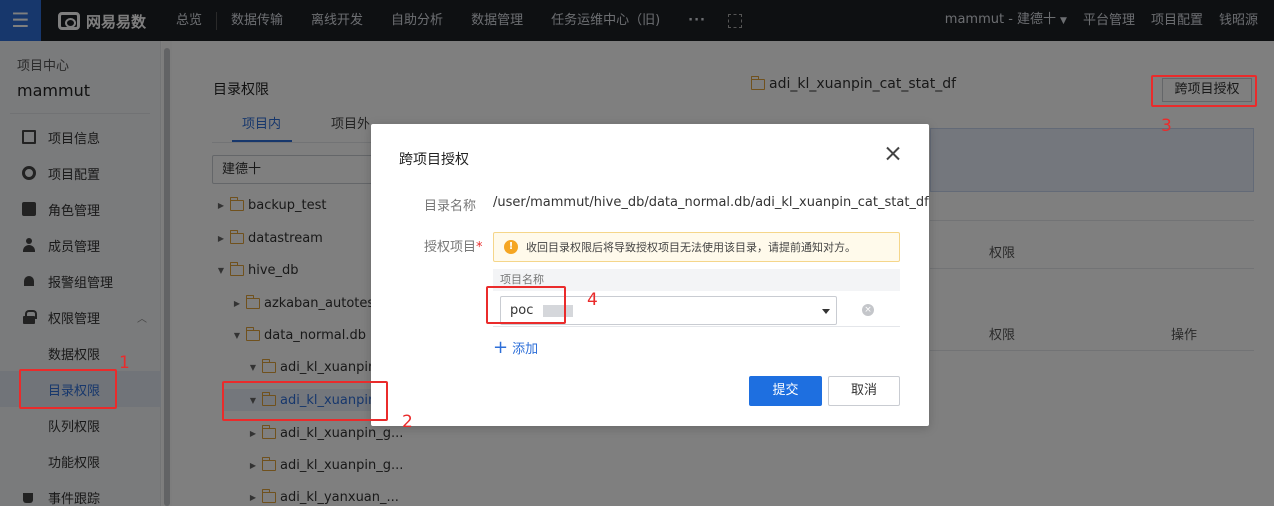  What do you see at coordinates (511, 247) in the screenshot?
I see `warning-icon: !` at bounding box center [511, 247].